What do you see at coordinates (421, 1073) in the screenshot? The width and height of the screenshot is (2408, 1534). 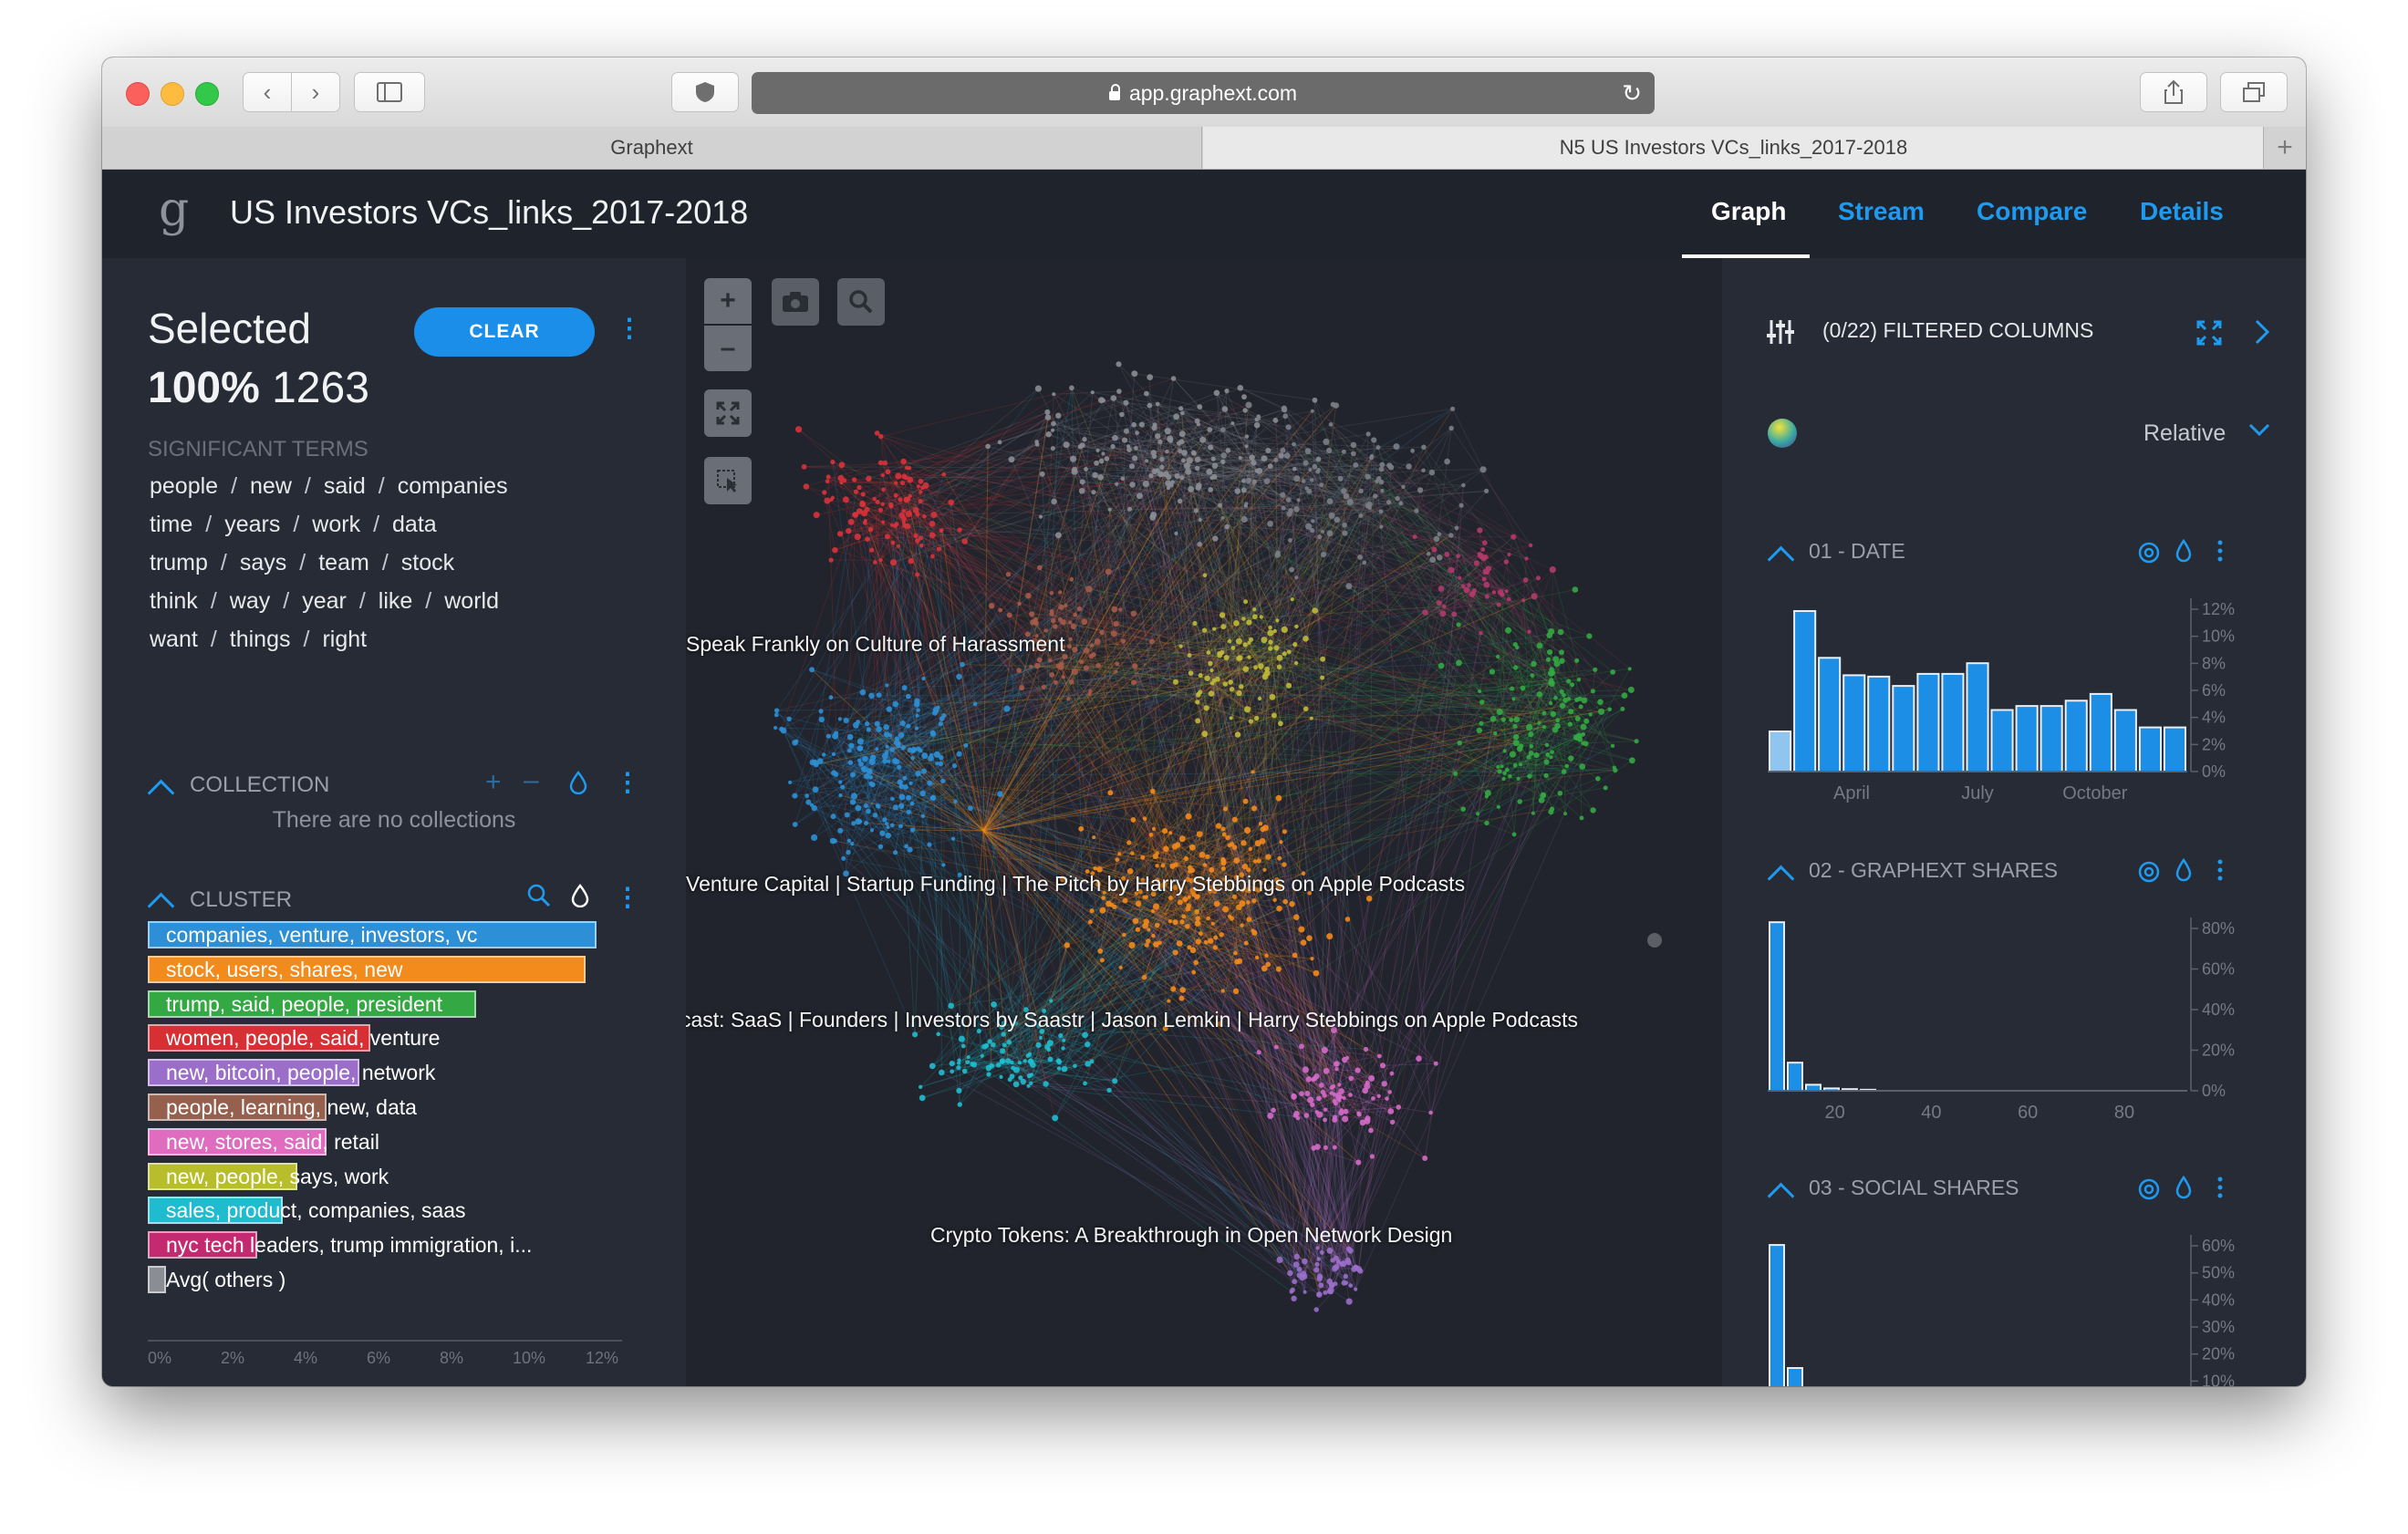 I see `cluster-row: new, bitcoin, people, network` at bounding box center [421, 1073].